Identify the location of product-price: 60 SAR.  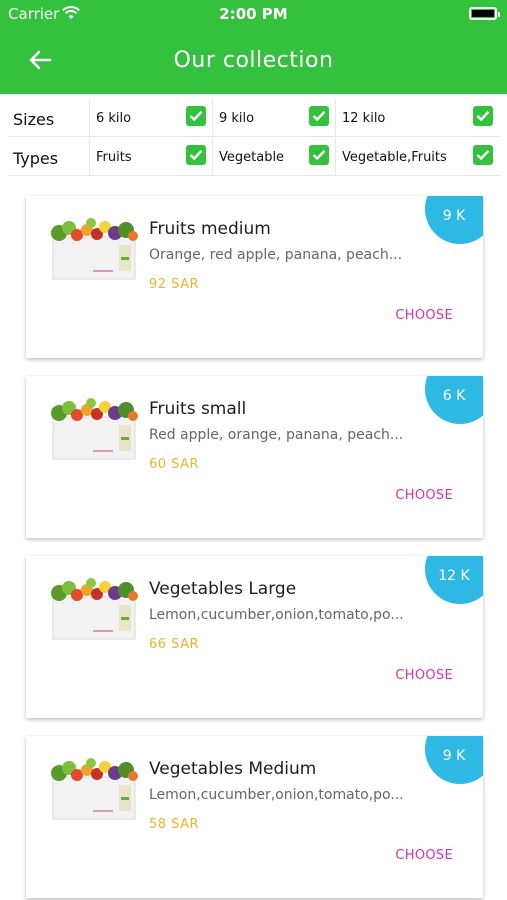
(174, 464).